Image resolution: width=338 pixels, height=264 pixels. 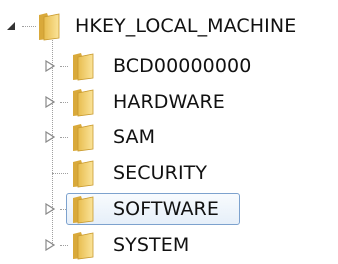 I want to click on tree-item-bcd00000000: BCD00000000, so click(x=169, y=66).